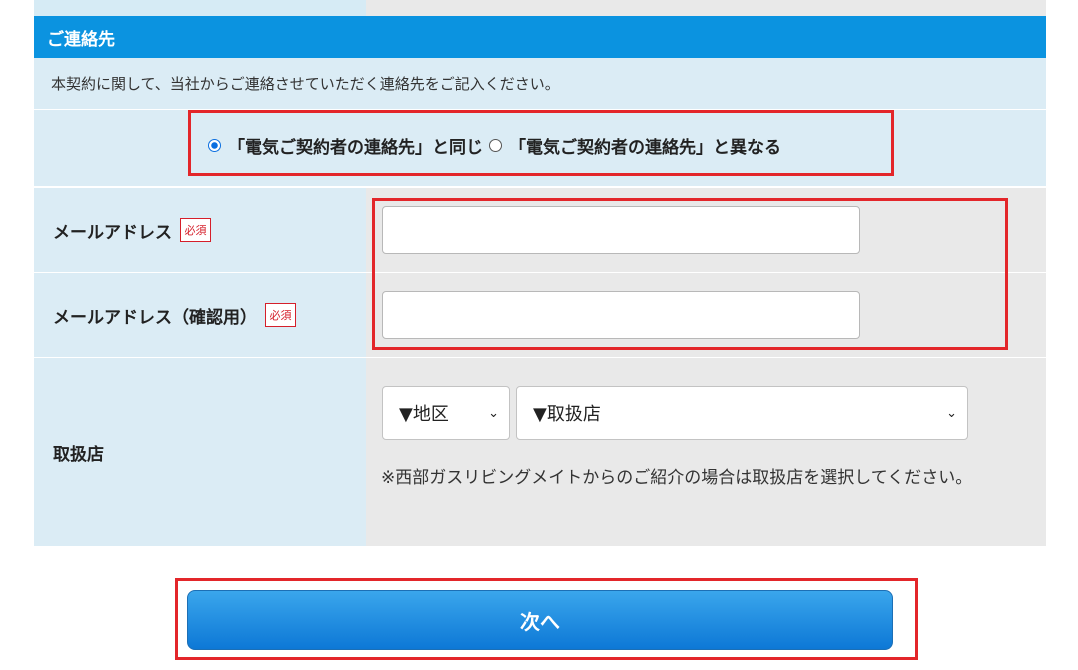  What do you see at coordinates (200, 8) in the screenshot?
I see `top-strip-label` at bounding box center [200, 8].